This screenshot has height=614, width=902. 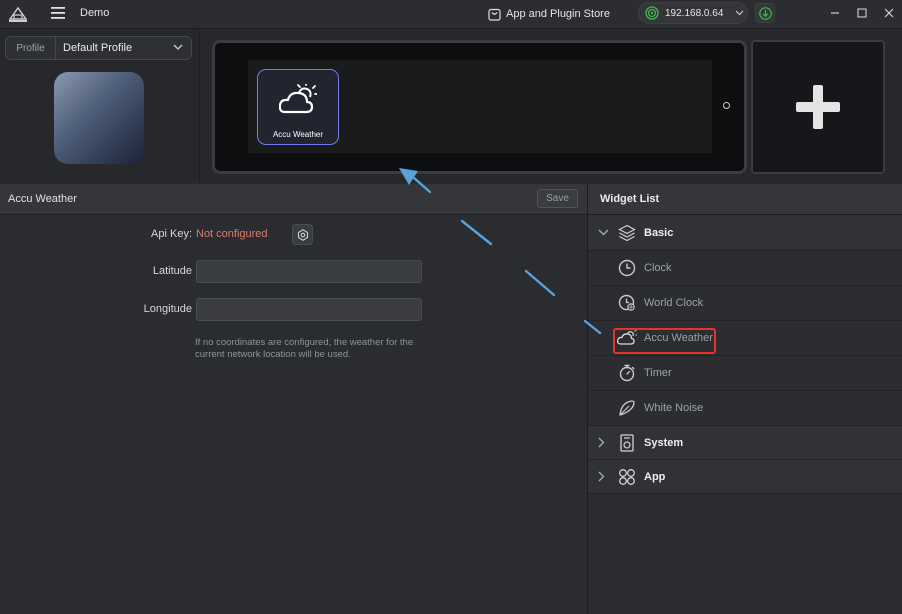 What do you see at coordinates (408, 176) in the screenshot?
I see `arrowhead` at bounding box center [408, 176].